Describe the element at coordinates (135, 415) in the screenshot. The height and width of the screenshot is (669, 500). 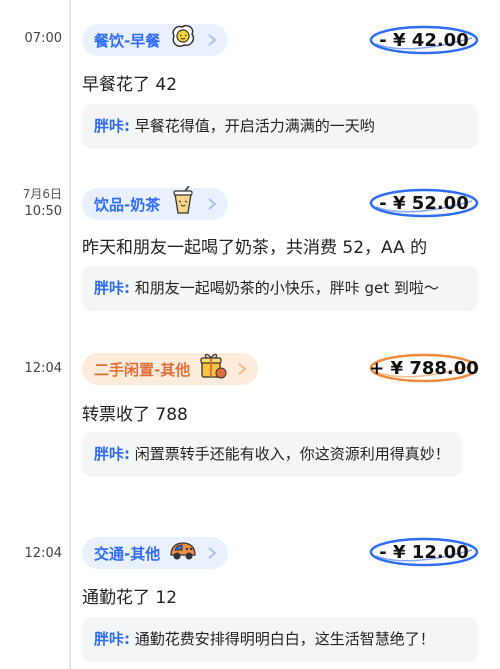
I see `entry-note: 转票收了 788` at that location.